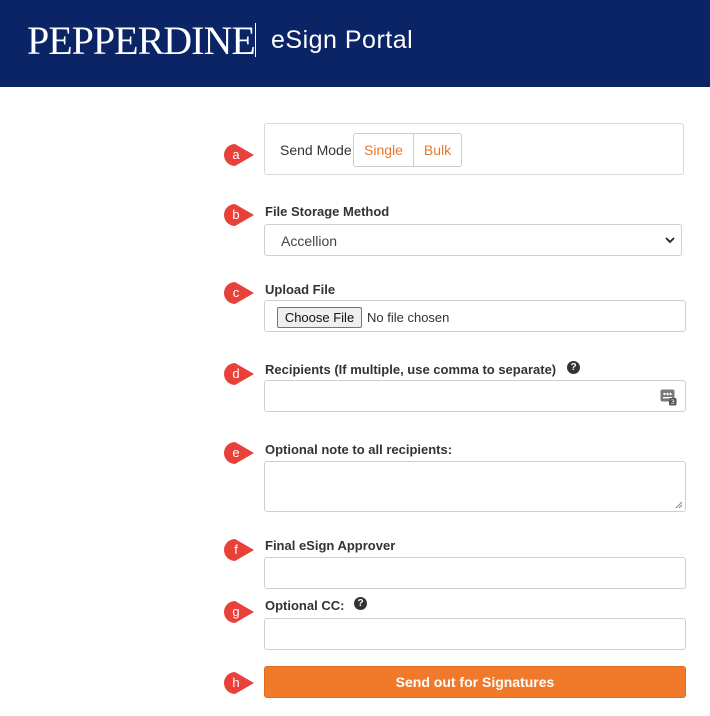  Describe the element at coordinates (475, 396) in the screenshot. I see `recipients-input: 3` at that location.